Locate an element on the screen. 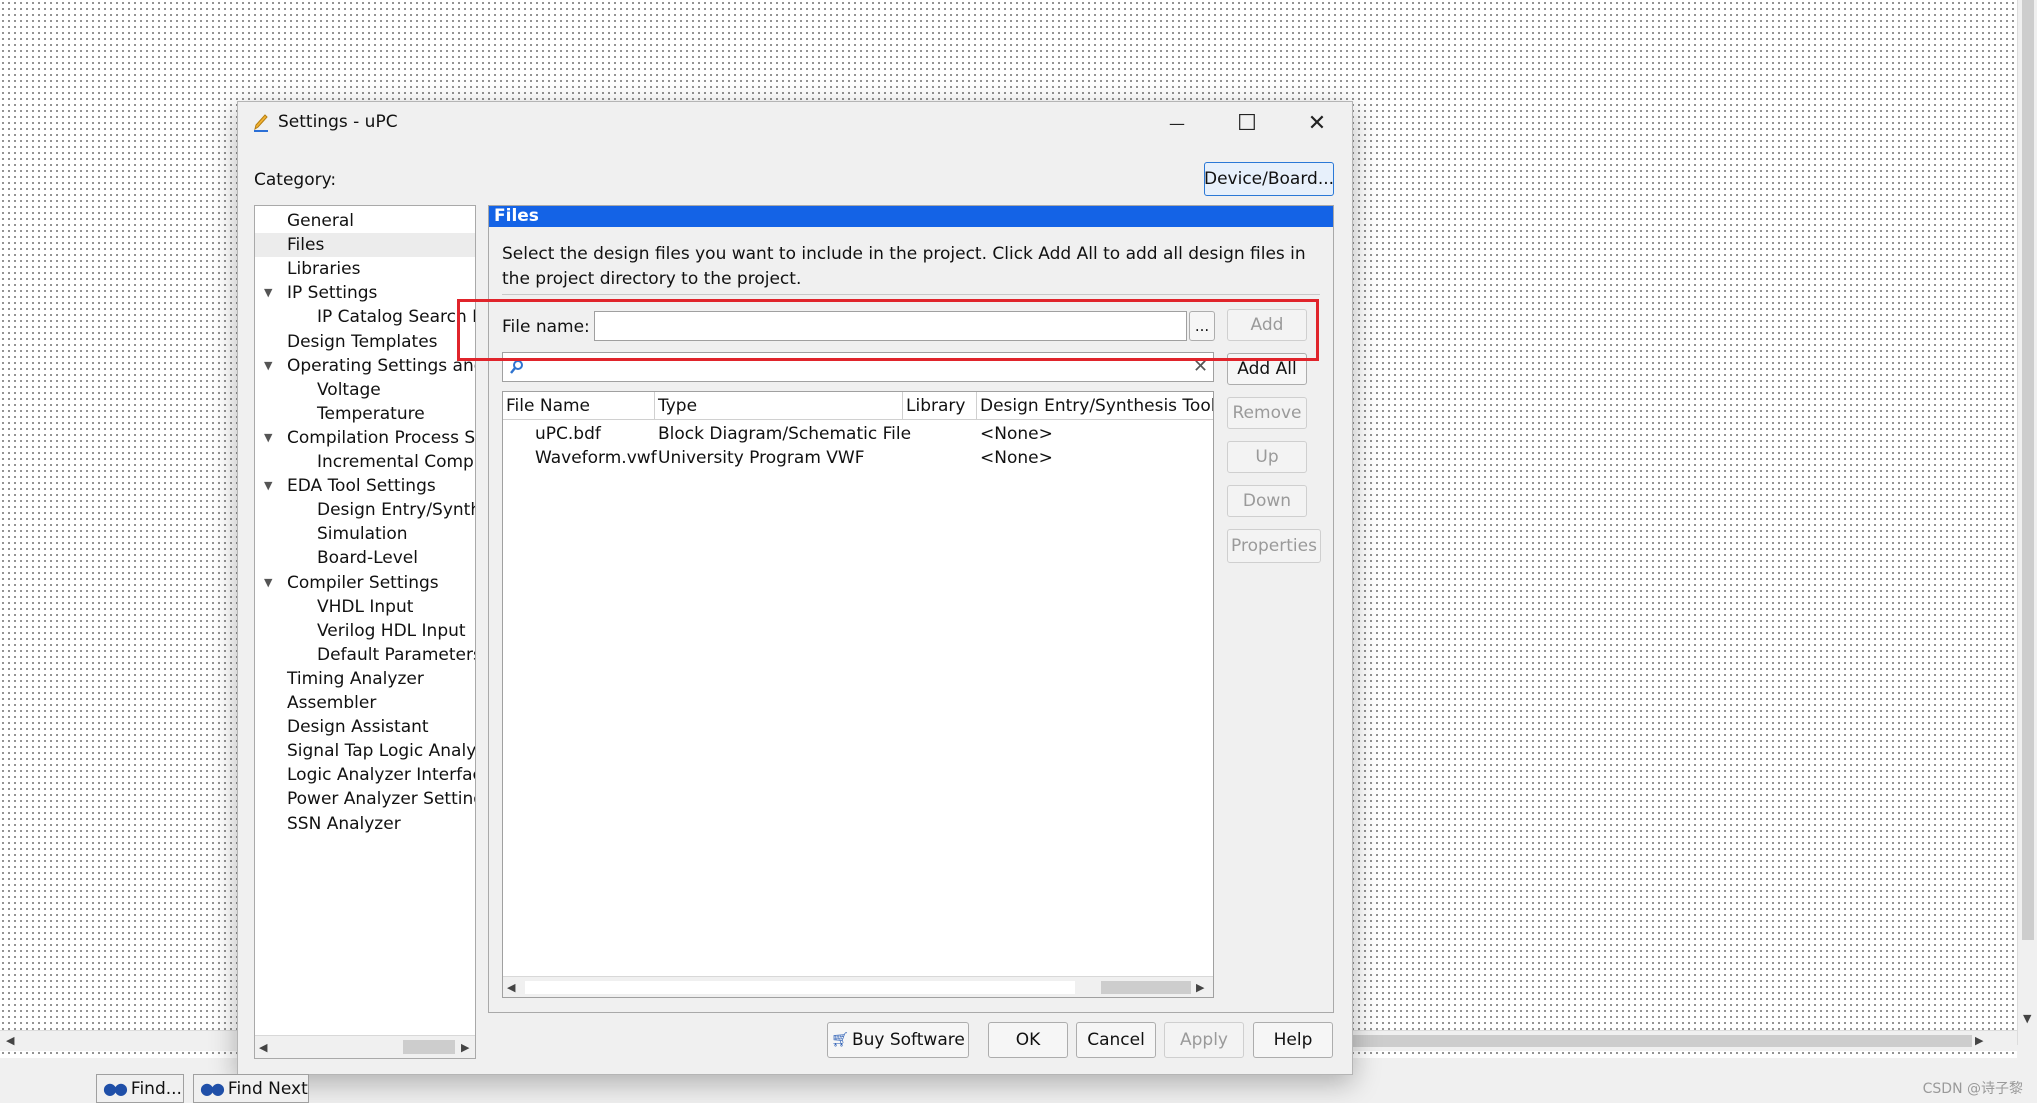  minimize-icon: — is located at coordinates (1177, 123).